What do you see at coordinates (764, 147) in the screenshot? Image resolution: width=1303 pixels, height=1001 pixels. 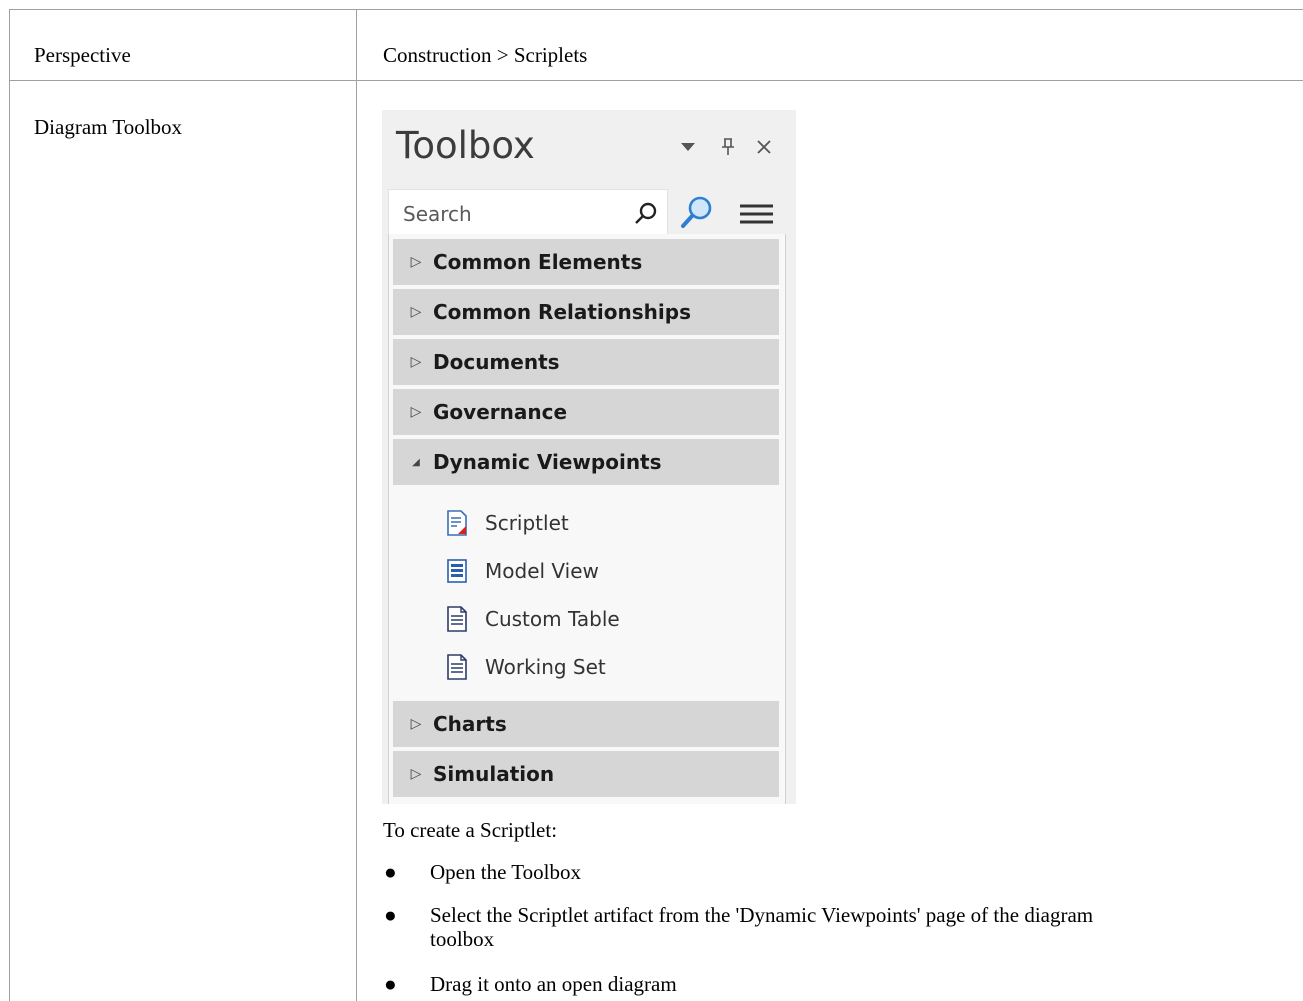 I see `close-icon` at bounding box center [764, 147].